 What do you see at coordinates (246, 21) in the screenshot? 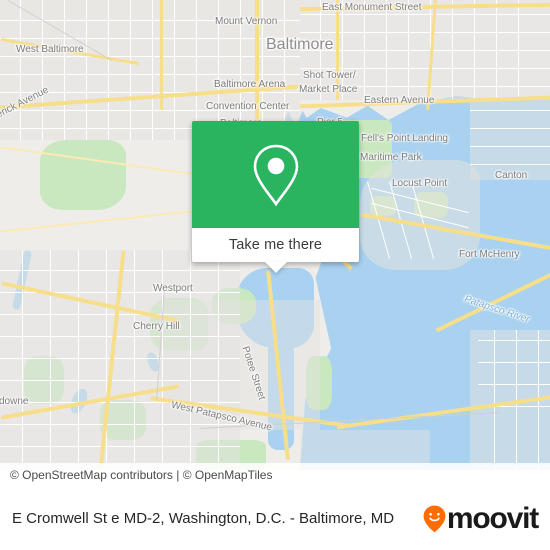
I see `map-label: Mount Vernon` at bounding box center [246, 21].